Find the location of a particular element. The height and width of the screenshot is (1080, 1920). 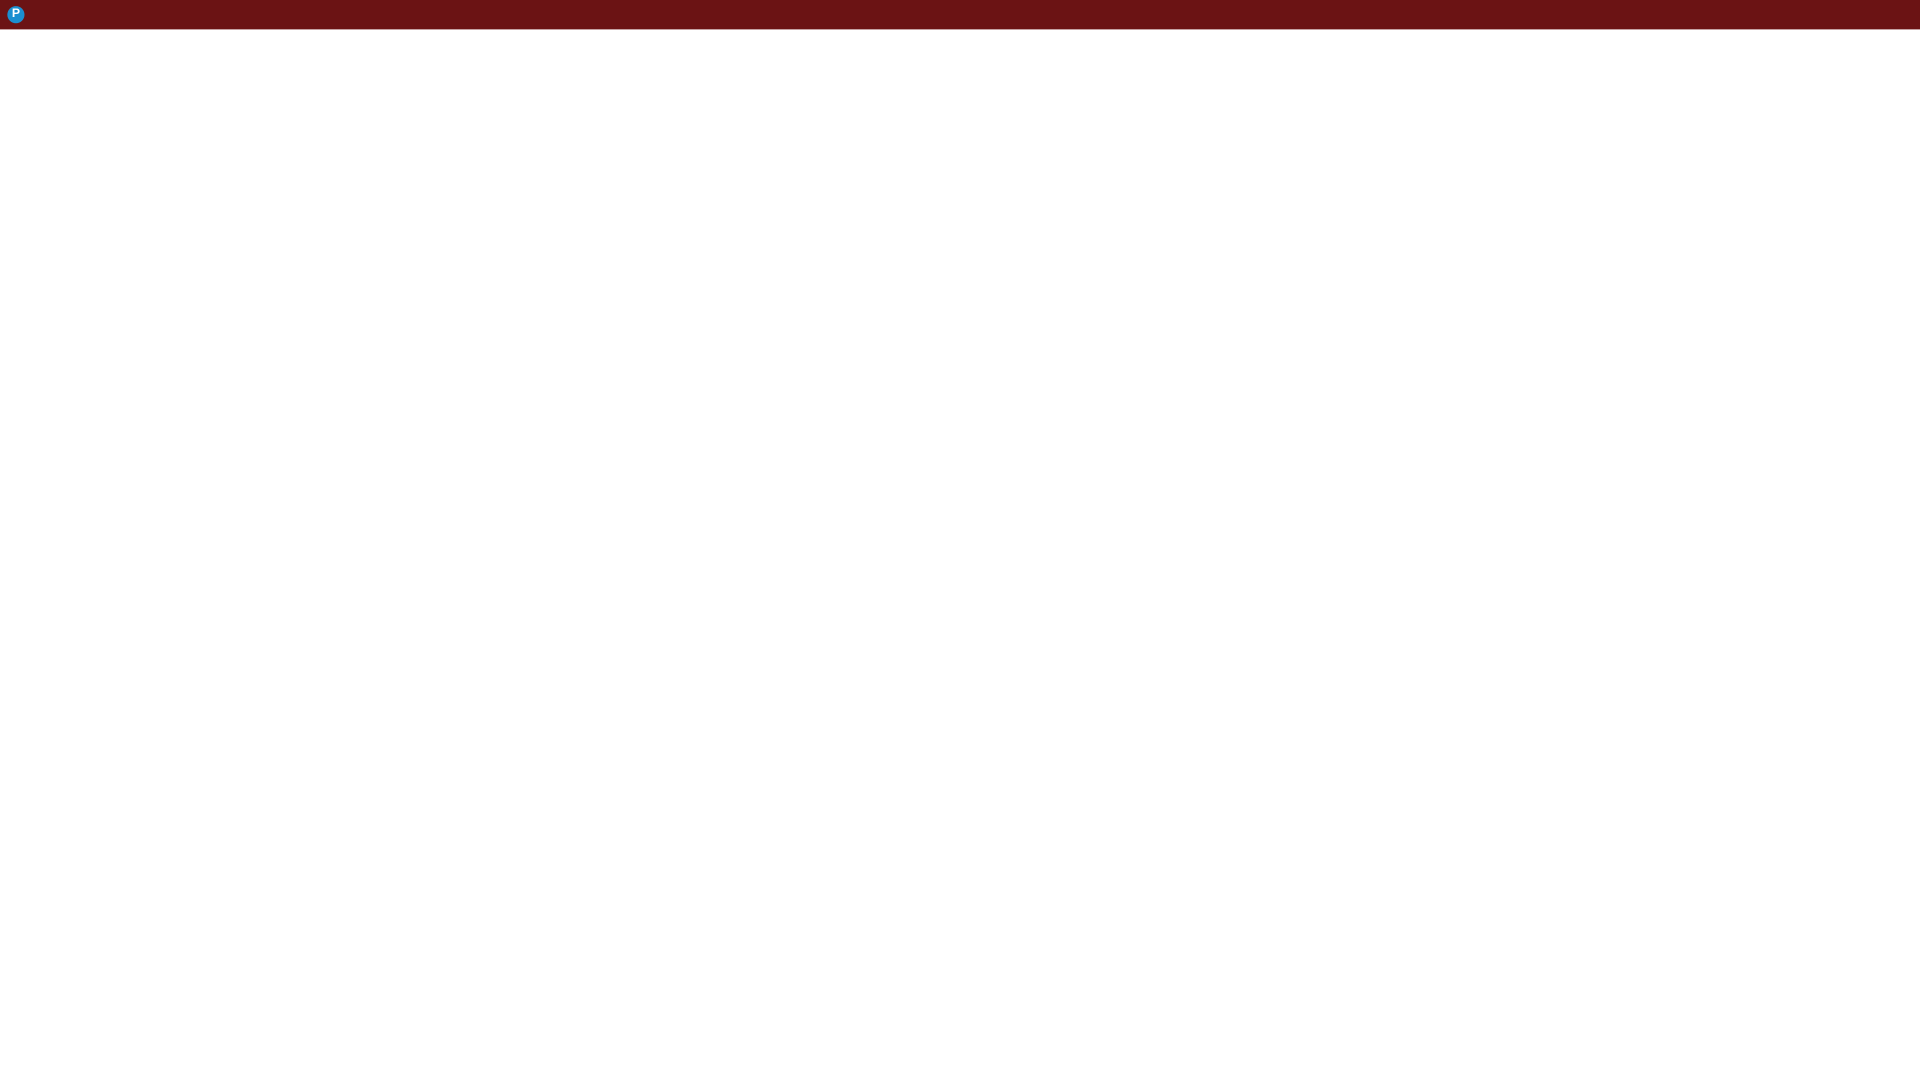

browser-title-bar: P is located at coordinates (960, 15).